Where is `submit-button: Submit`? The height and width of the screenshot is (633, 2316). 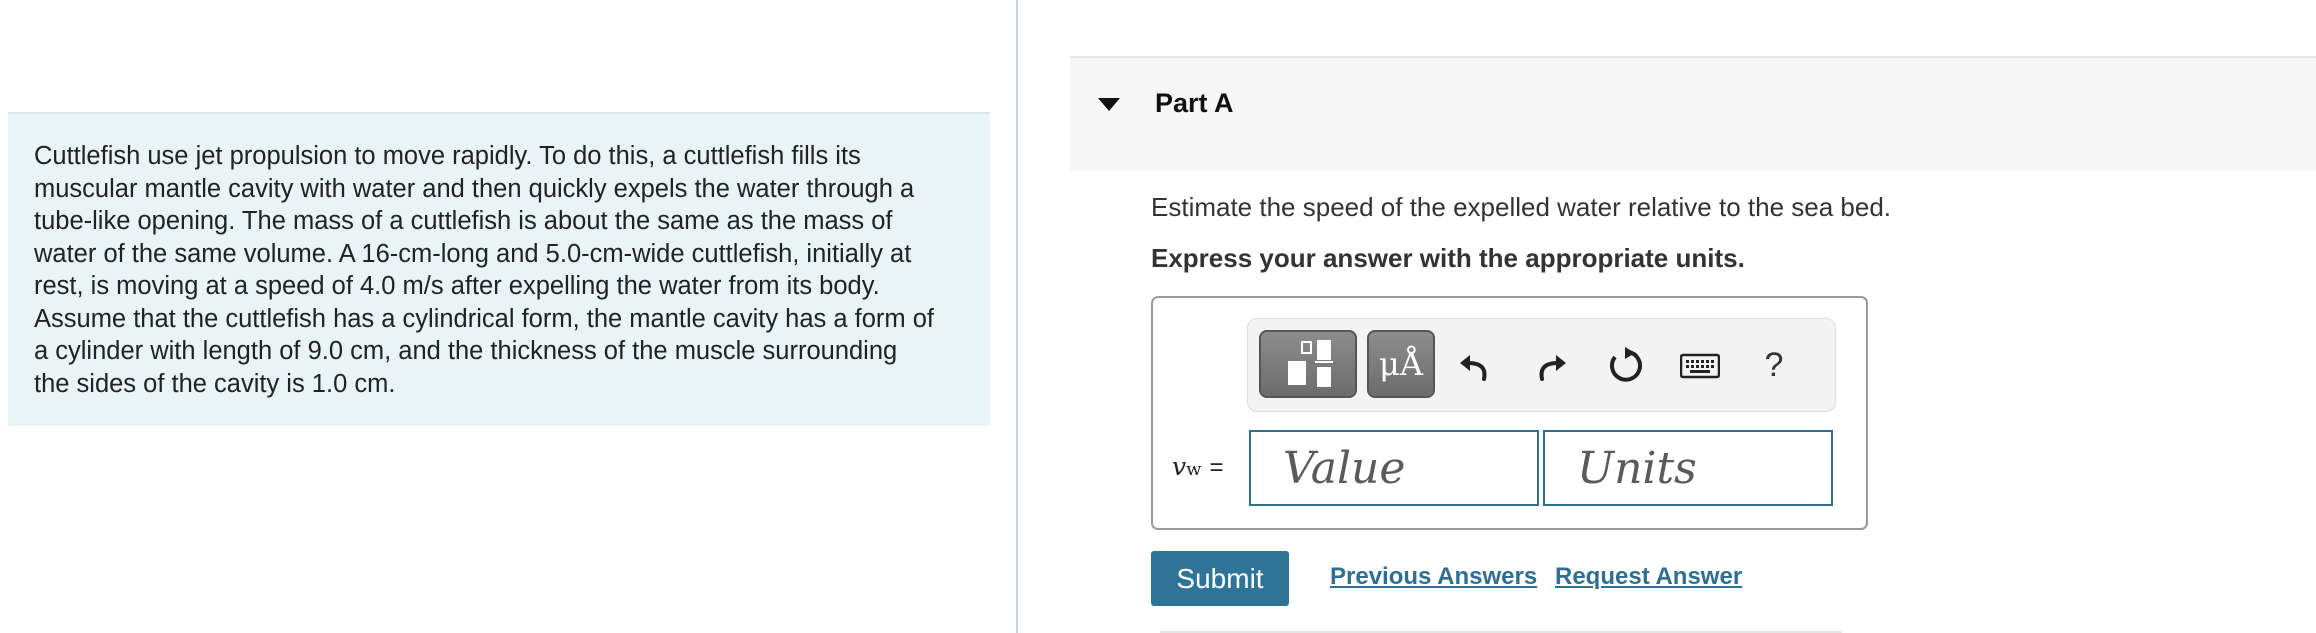
submit-button: Submit is located at coordinates (1220, 578).